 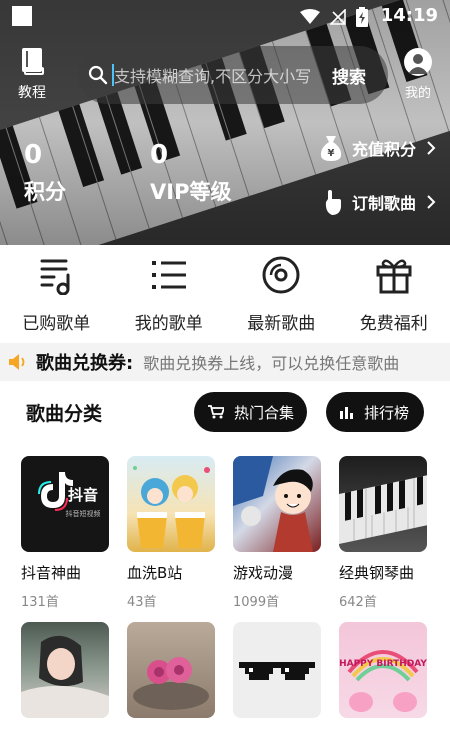 I want to click on douyin-cover-image: 抖音 抖音短视频, so click(x=65, y=504).